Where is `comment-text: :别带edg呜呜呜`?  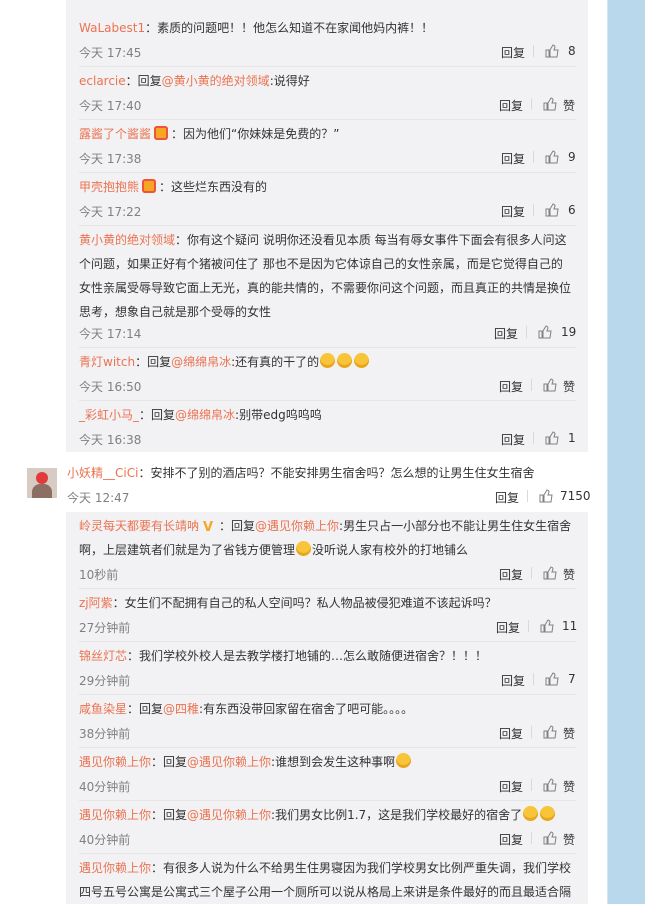 comment-text: :别带edg呜呜呜 is located at coordinates (278, 415).